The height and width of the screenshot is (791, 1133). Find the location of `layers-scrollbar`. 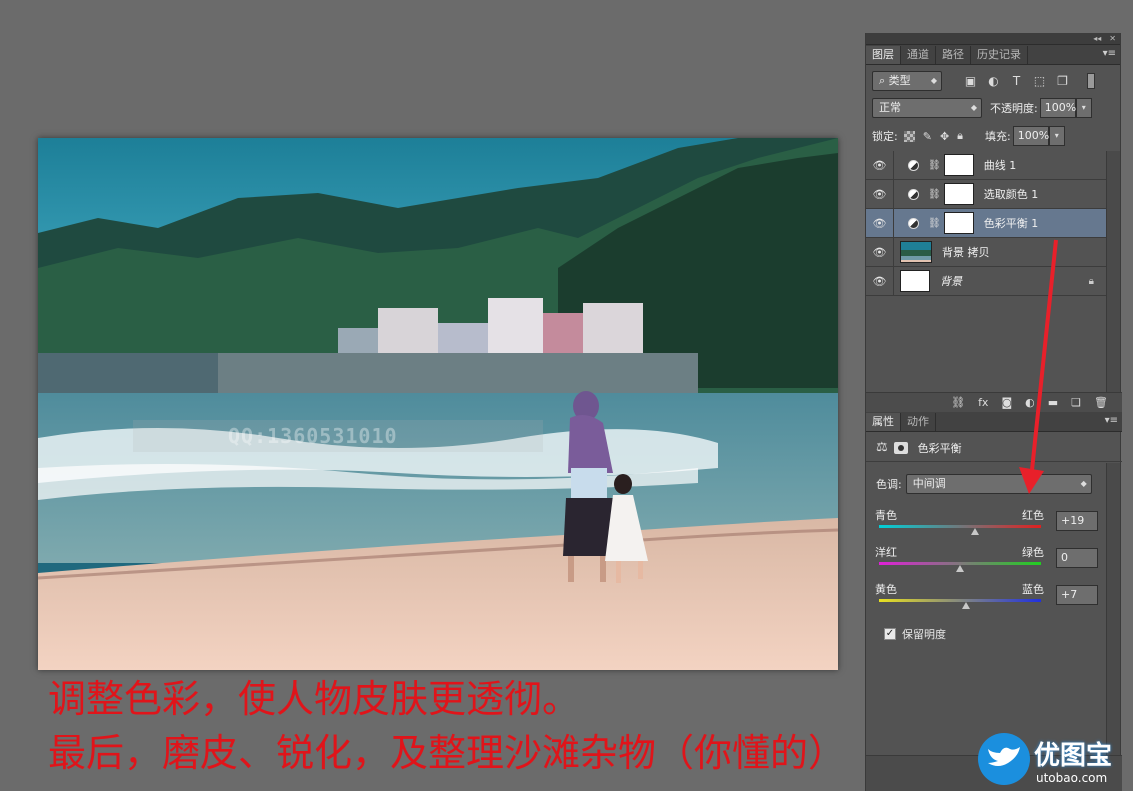

layers-scrollbar is located at coordinates (1113, 271).